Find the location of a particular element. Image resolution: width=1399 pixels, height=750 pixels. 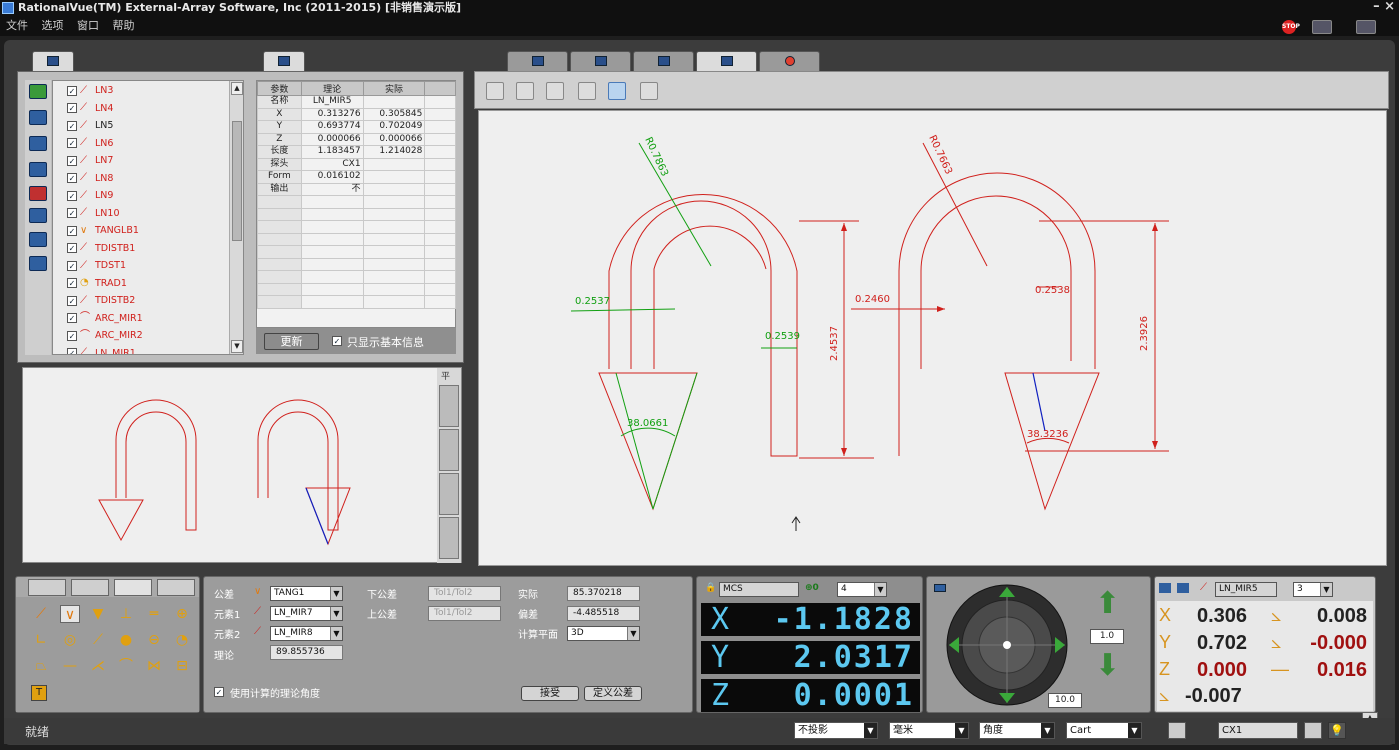

use-theory-checkbox: ✓ is located at coordinates (219, 692).